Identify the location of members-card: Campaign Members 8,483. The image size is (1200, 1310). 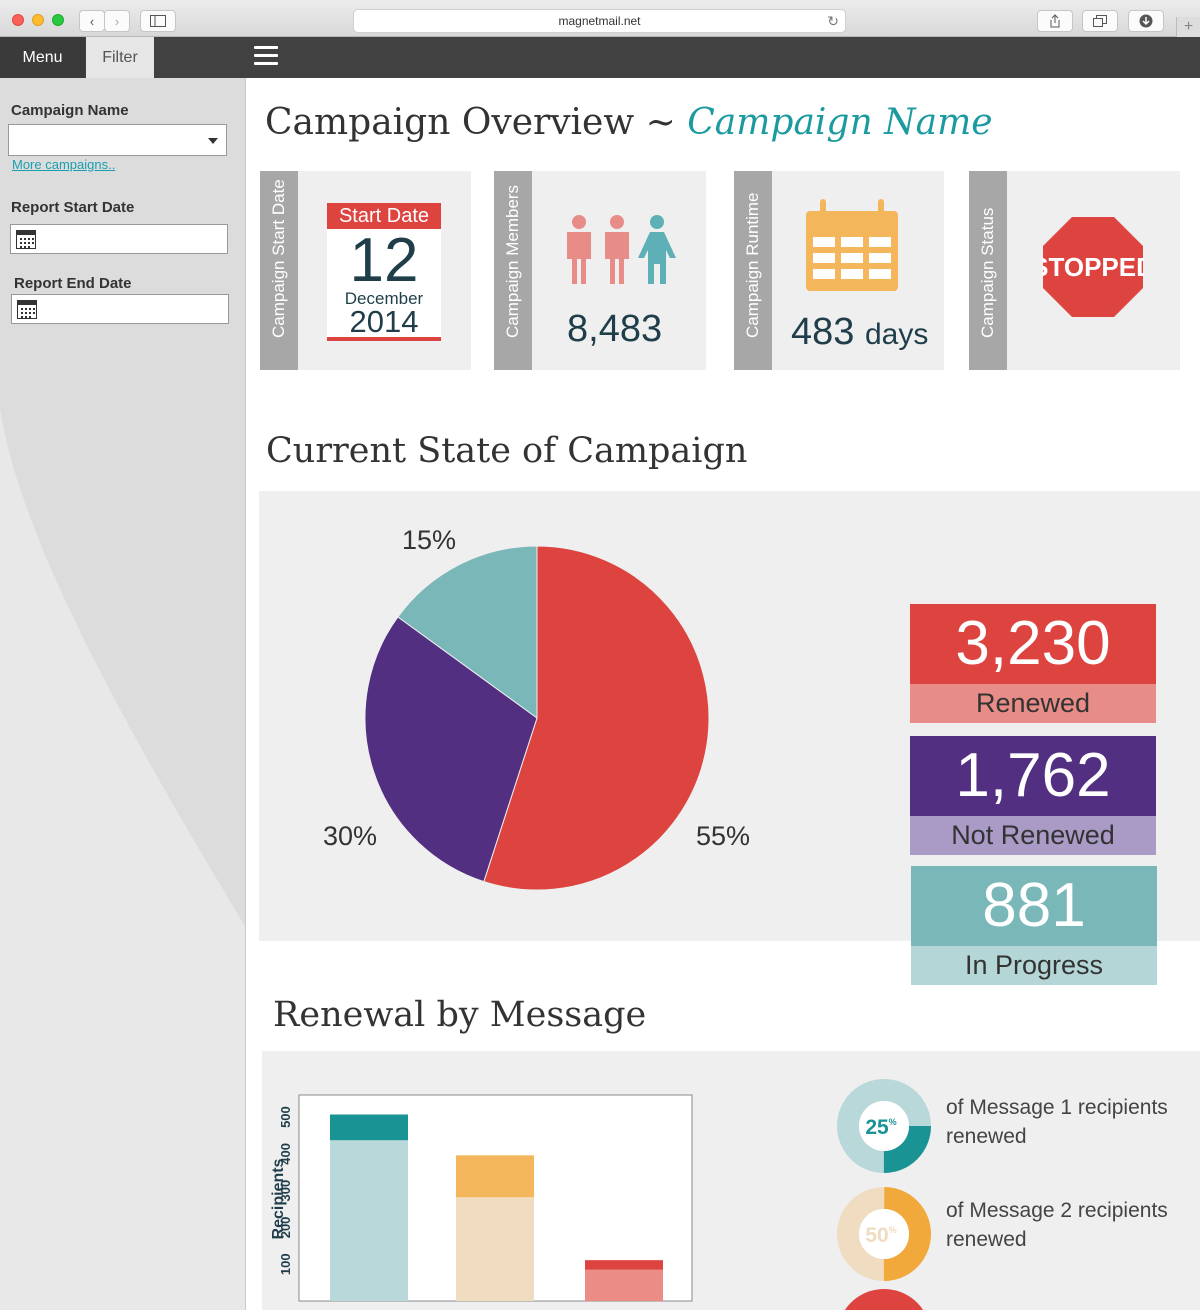
(600, 270).